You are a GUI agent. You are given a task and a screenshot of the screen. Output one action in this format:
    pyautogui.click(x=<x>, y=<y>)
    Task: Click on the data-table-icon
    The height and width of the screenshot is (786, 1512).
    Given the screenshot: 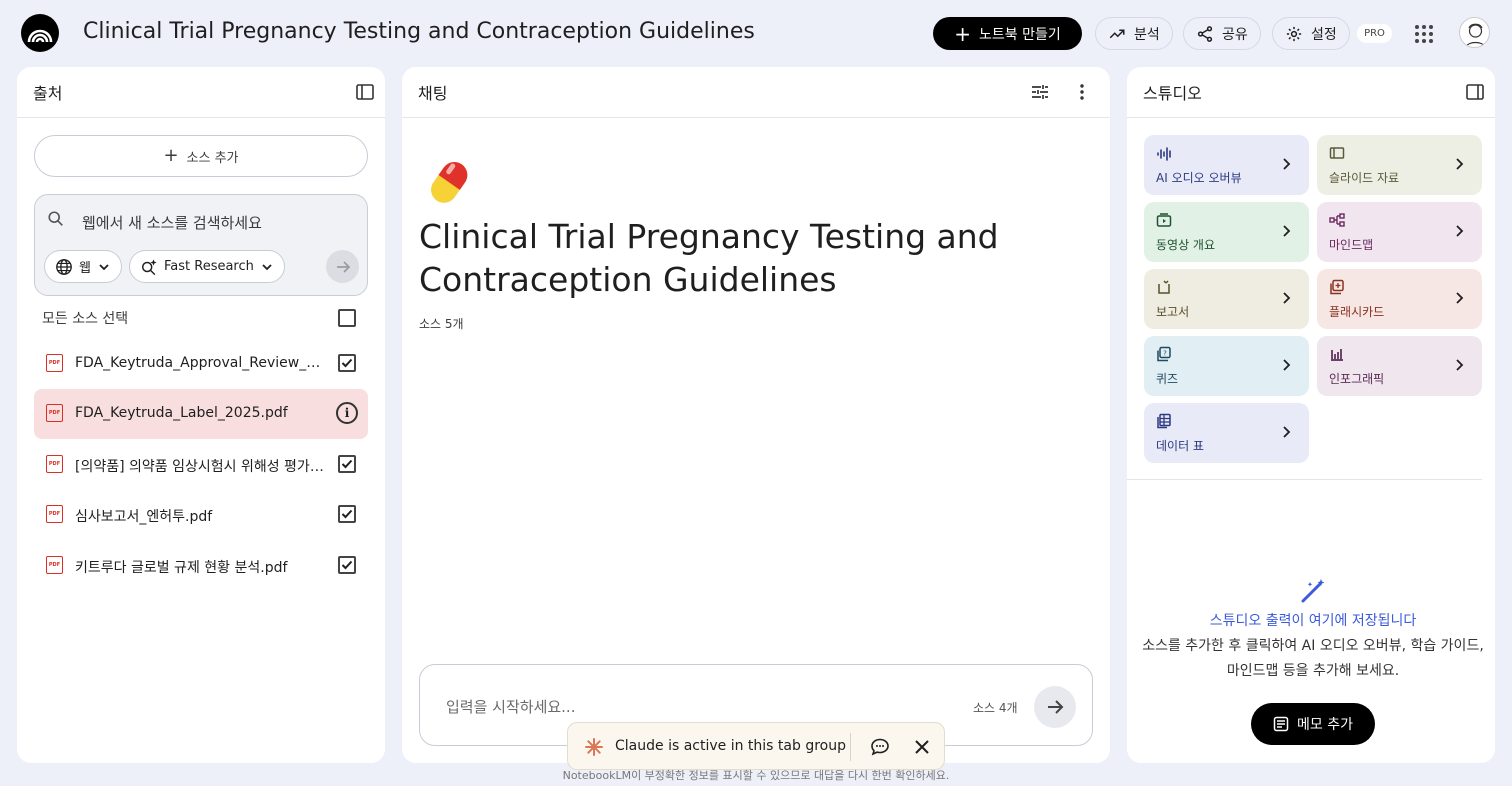 What is the action you would take?
    pyautogui.click(x=1164, y=421)
    